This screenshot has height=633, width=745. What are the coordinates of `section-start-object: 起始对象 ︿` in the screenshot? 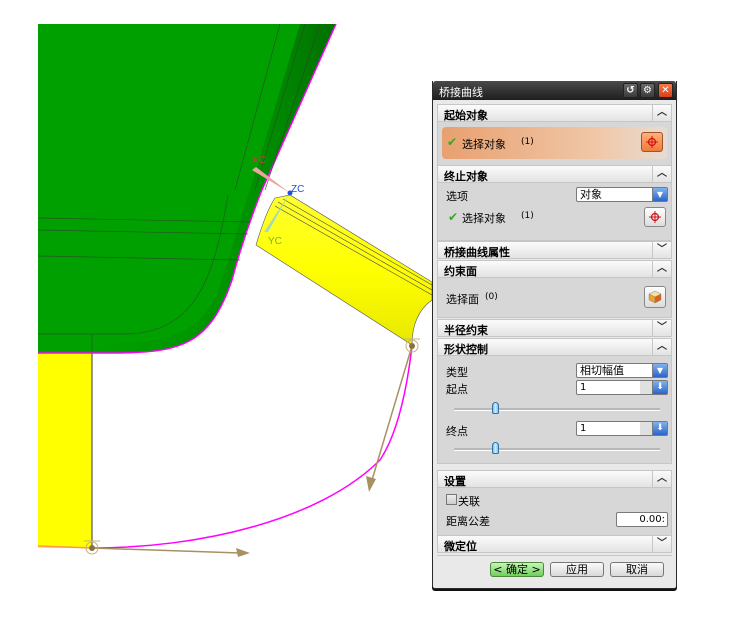 It's located at (554, 113).